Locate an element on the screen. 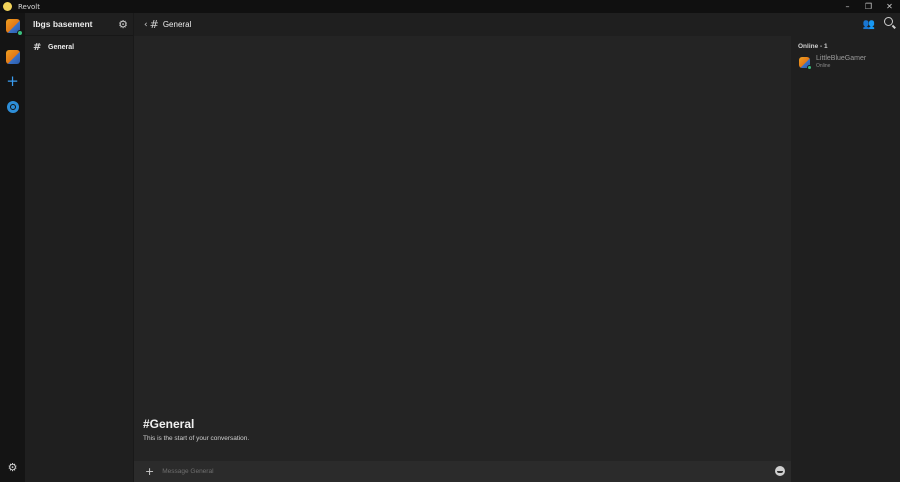 Image resolution: width=900 pixels, height=482 pixels. user-avatar is located at coordinates (14, 27).